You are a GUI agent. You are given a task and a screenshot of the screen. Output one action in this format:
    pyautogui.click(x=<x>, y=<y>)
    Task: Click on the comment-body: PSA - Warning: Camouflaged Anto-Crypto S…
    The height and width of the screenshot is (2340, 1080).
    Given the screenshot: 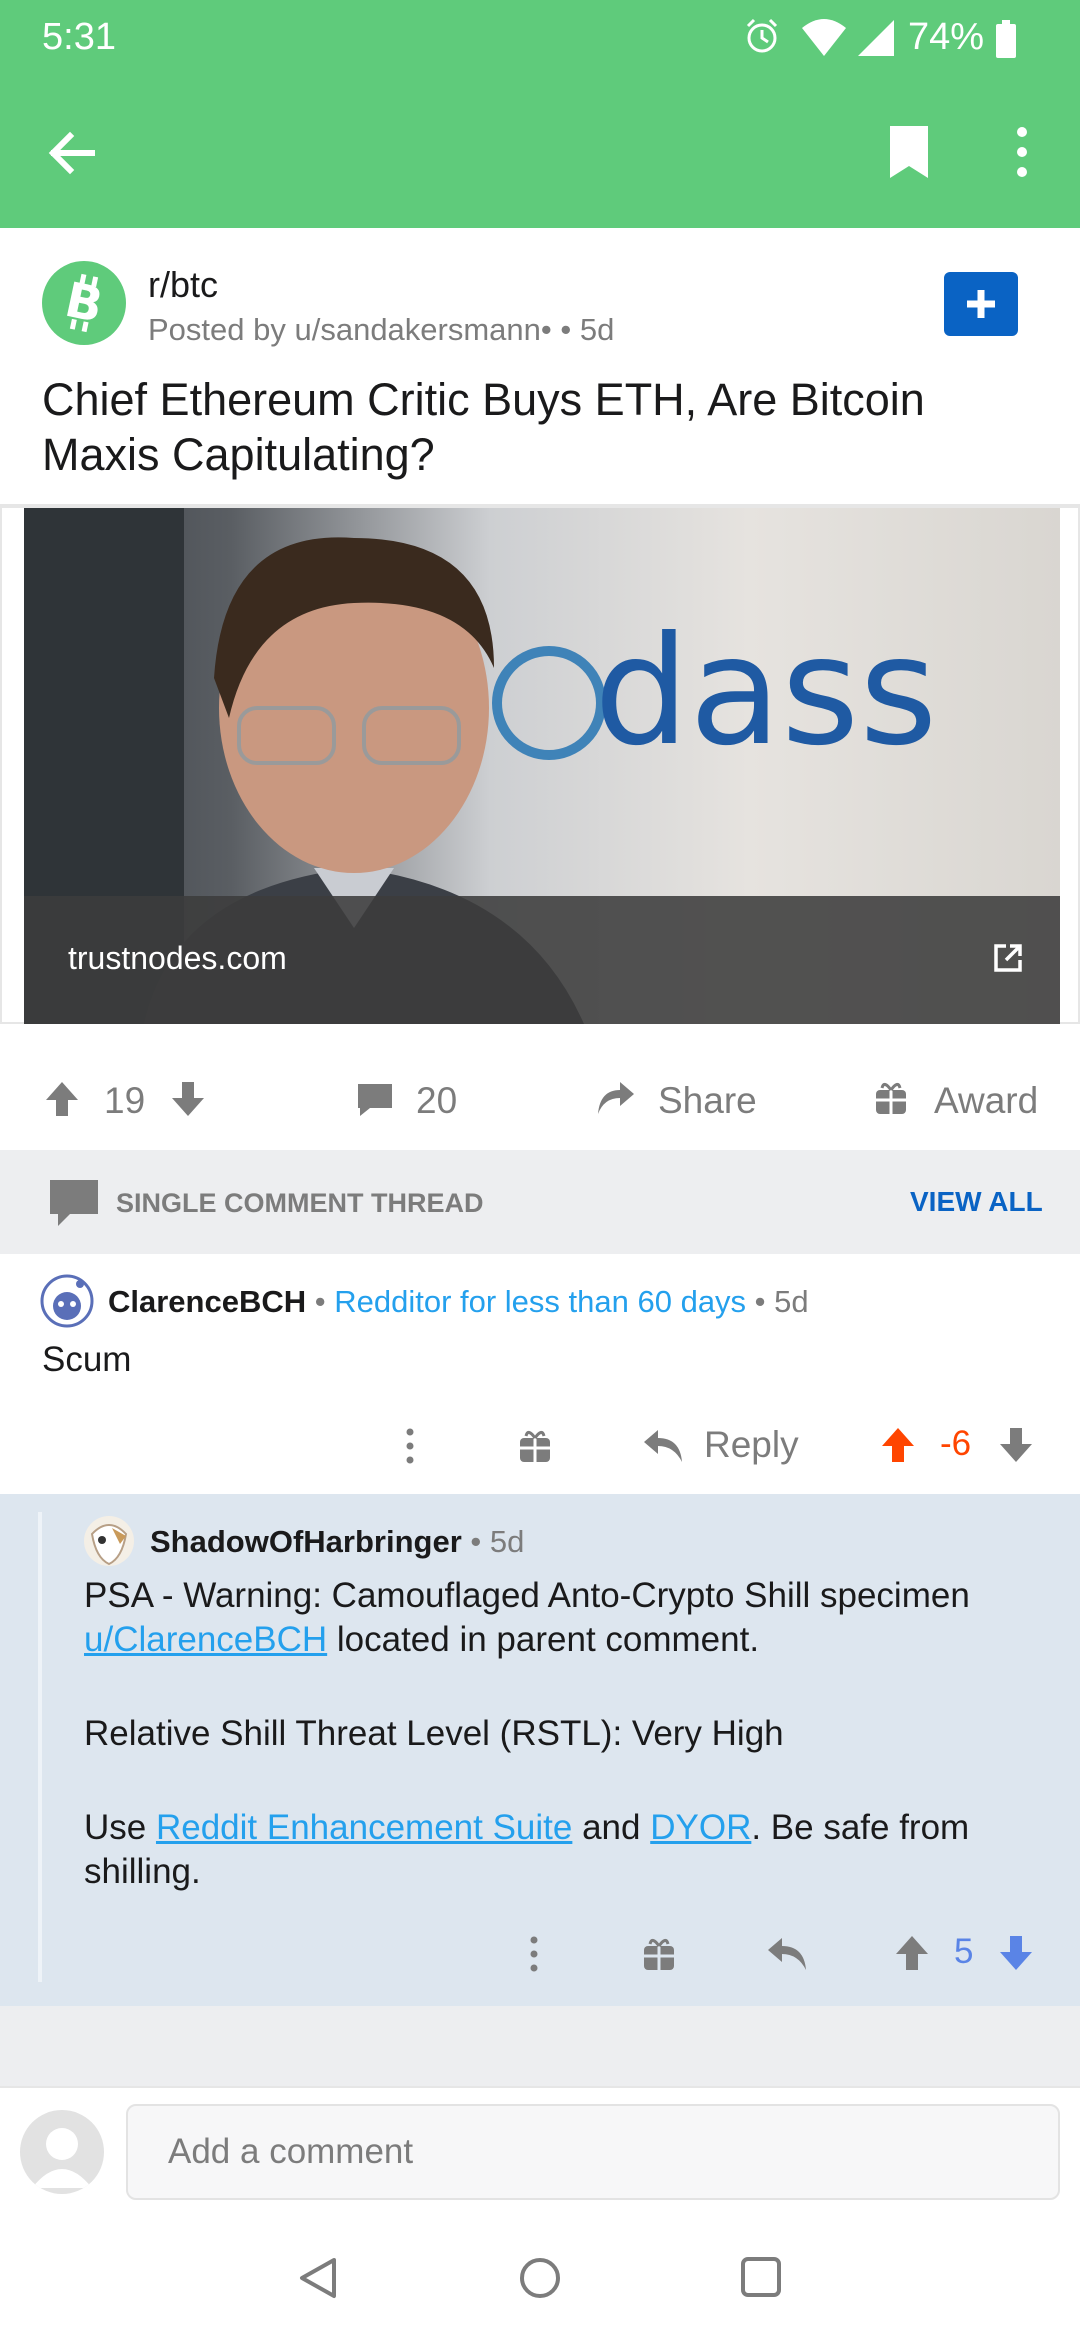 What is the action you would take?
    pyautogui.click(x=569, y=1759)
    